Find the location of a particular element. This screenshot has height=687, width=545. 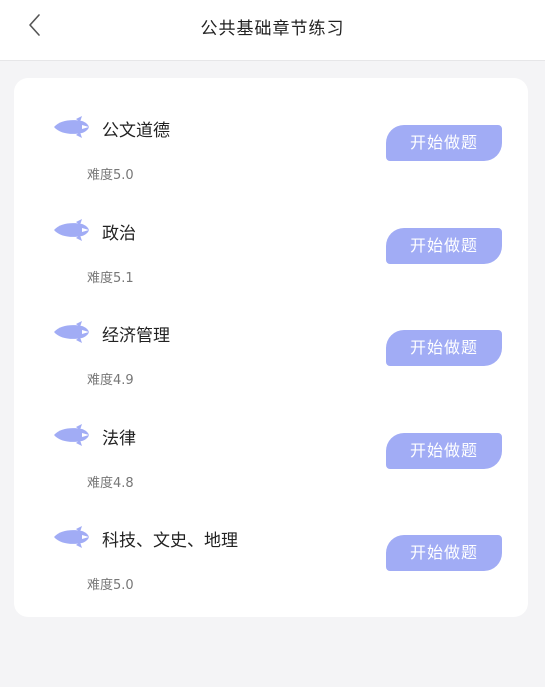

list-item: 经济管理 难度4.9 开始做题 is located at coordinates (271, 335).